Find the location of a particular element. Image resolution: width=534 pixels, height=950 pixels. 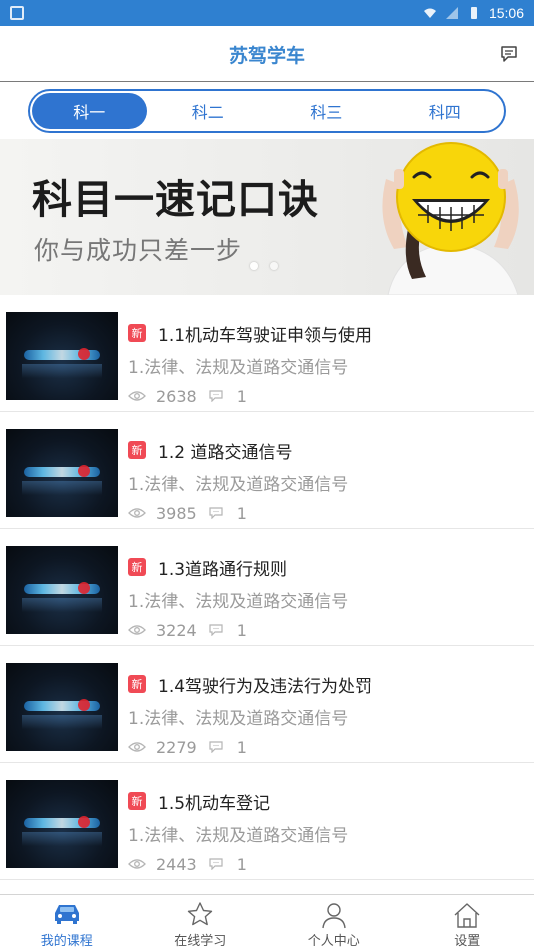

star-icon is located at coordinates (200, 914).